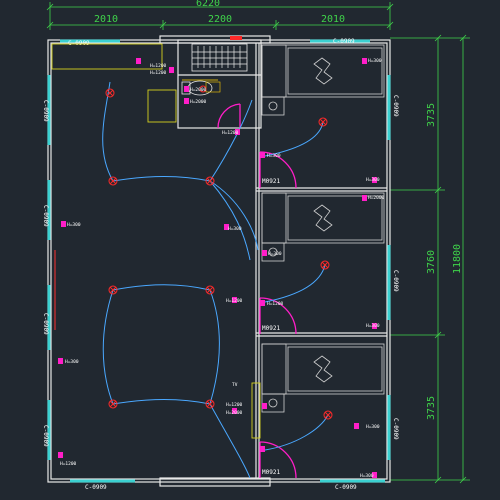 This screenshot has height=500, width=500. I want to click on window-label-left-1: C-0909, so click(45, 111).